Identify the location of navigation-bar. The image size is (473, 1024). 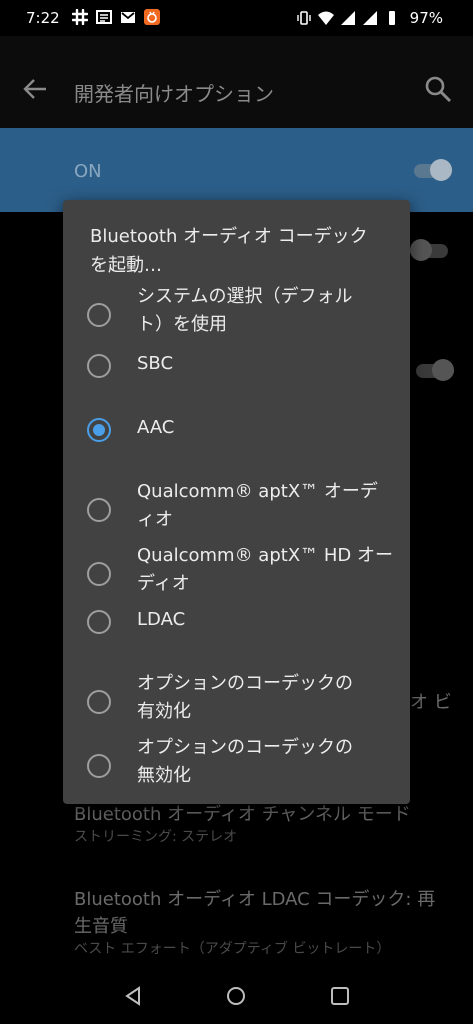
(236, 995).